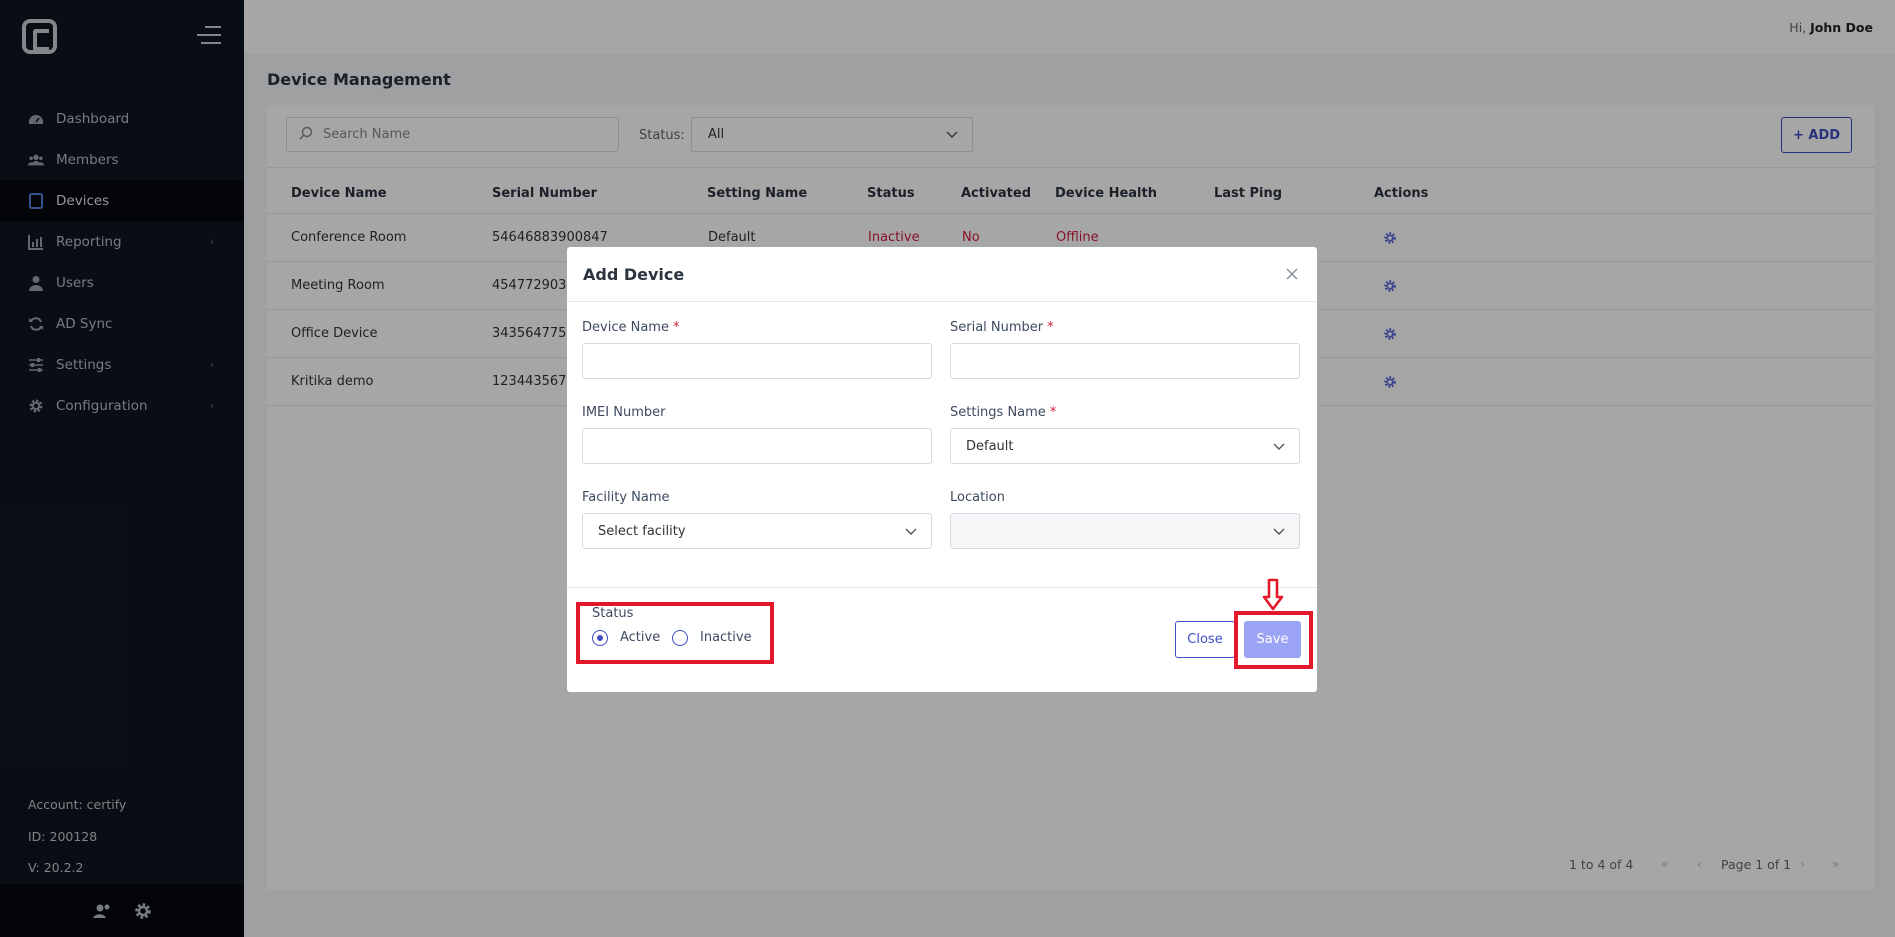 The height and width of the screenshot is (937, 1895). I want to click on label-text: Serial Number, so click(997, 327).